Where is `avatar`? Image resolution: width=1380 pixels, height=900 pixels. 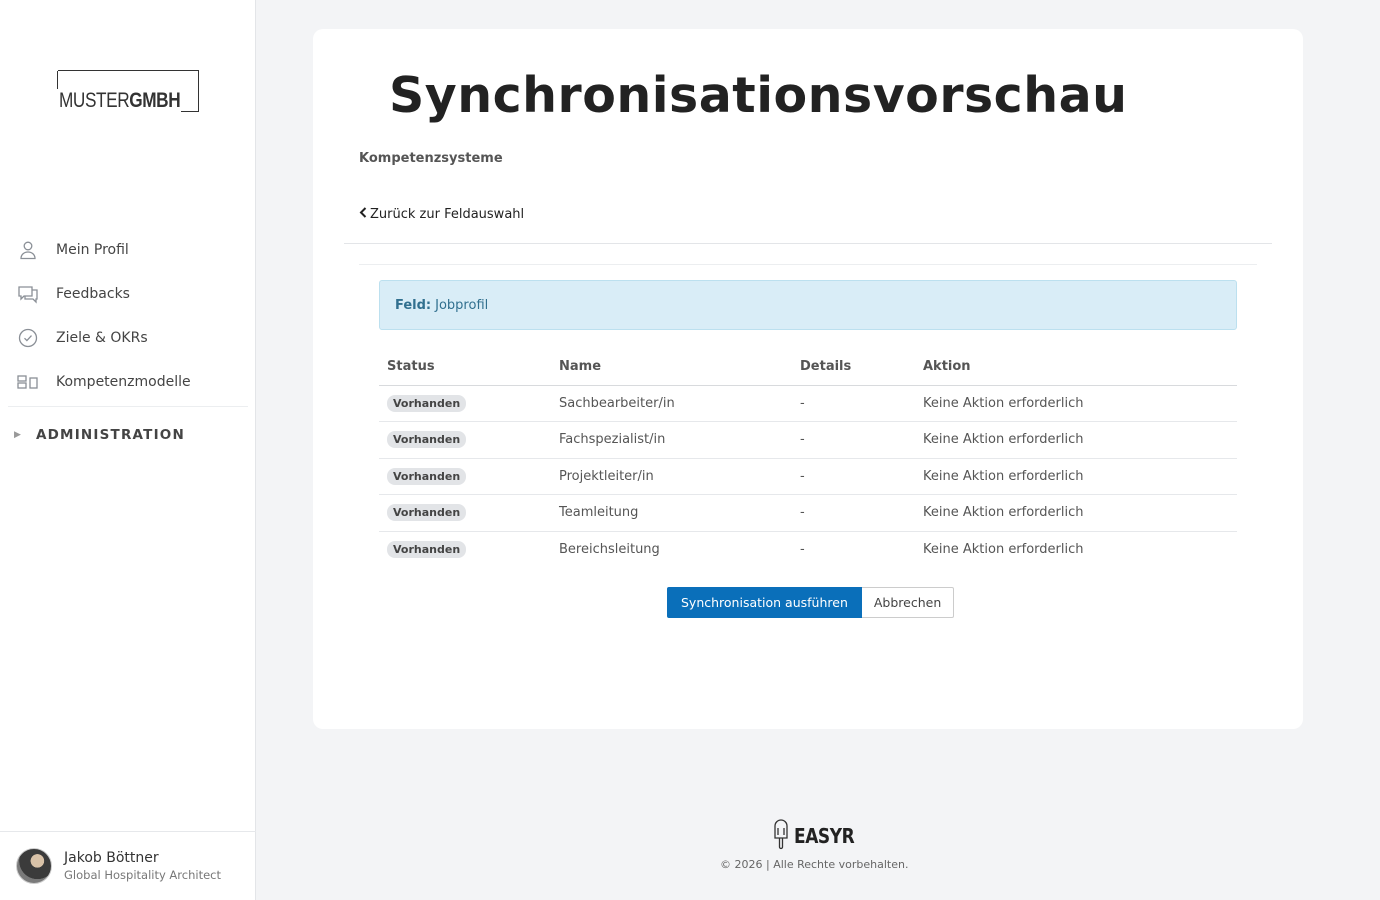
avatar is located at coordinates (34, 866).